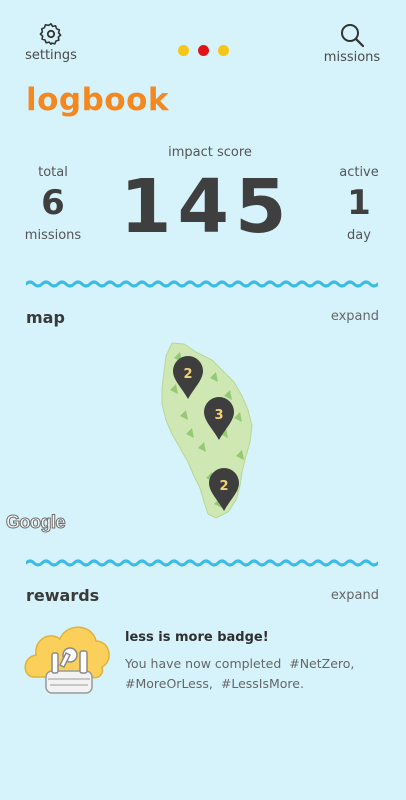 The width and height of the screenshot is (406, 800). I want to click on rewards-expand-link: expand, so click(355, 595).